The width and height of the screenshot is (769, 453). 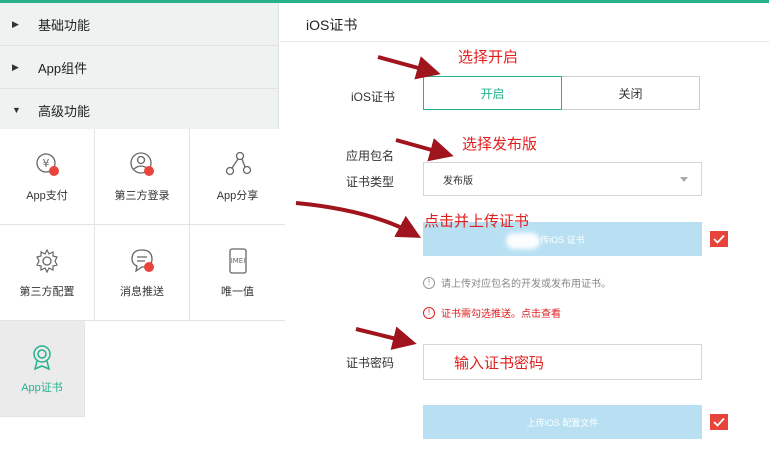 I want to click on upload-hint: ! 请上传对应包名的开发或发布用证书。, so click(x=517, y=282).